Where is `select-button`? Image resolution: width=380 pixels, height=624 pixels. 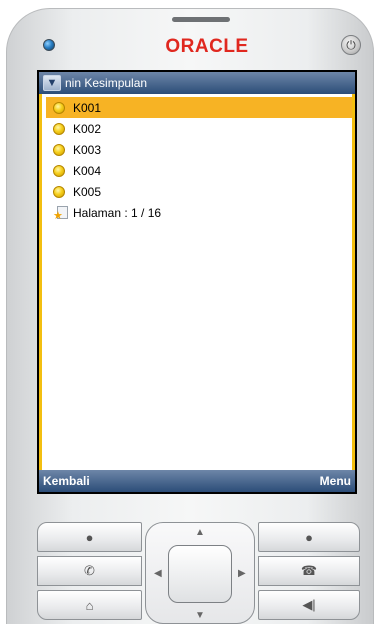 select-button is located at coordinates (200, 574).